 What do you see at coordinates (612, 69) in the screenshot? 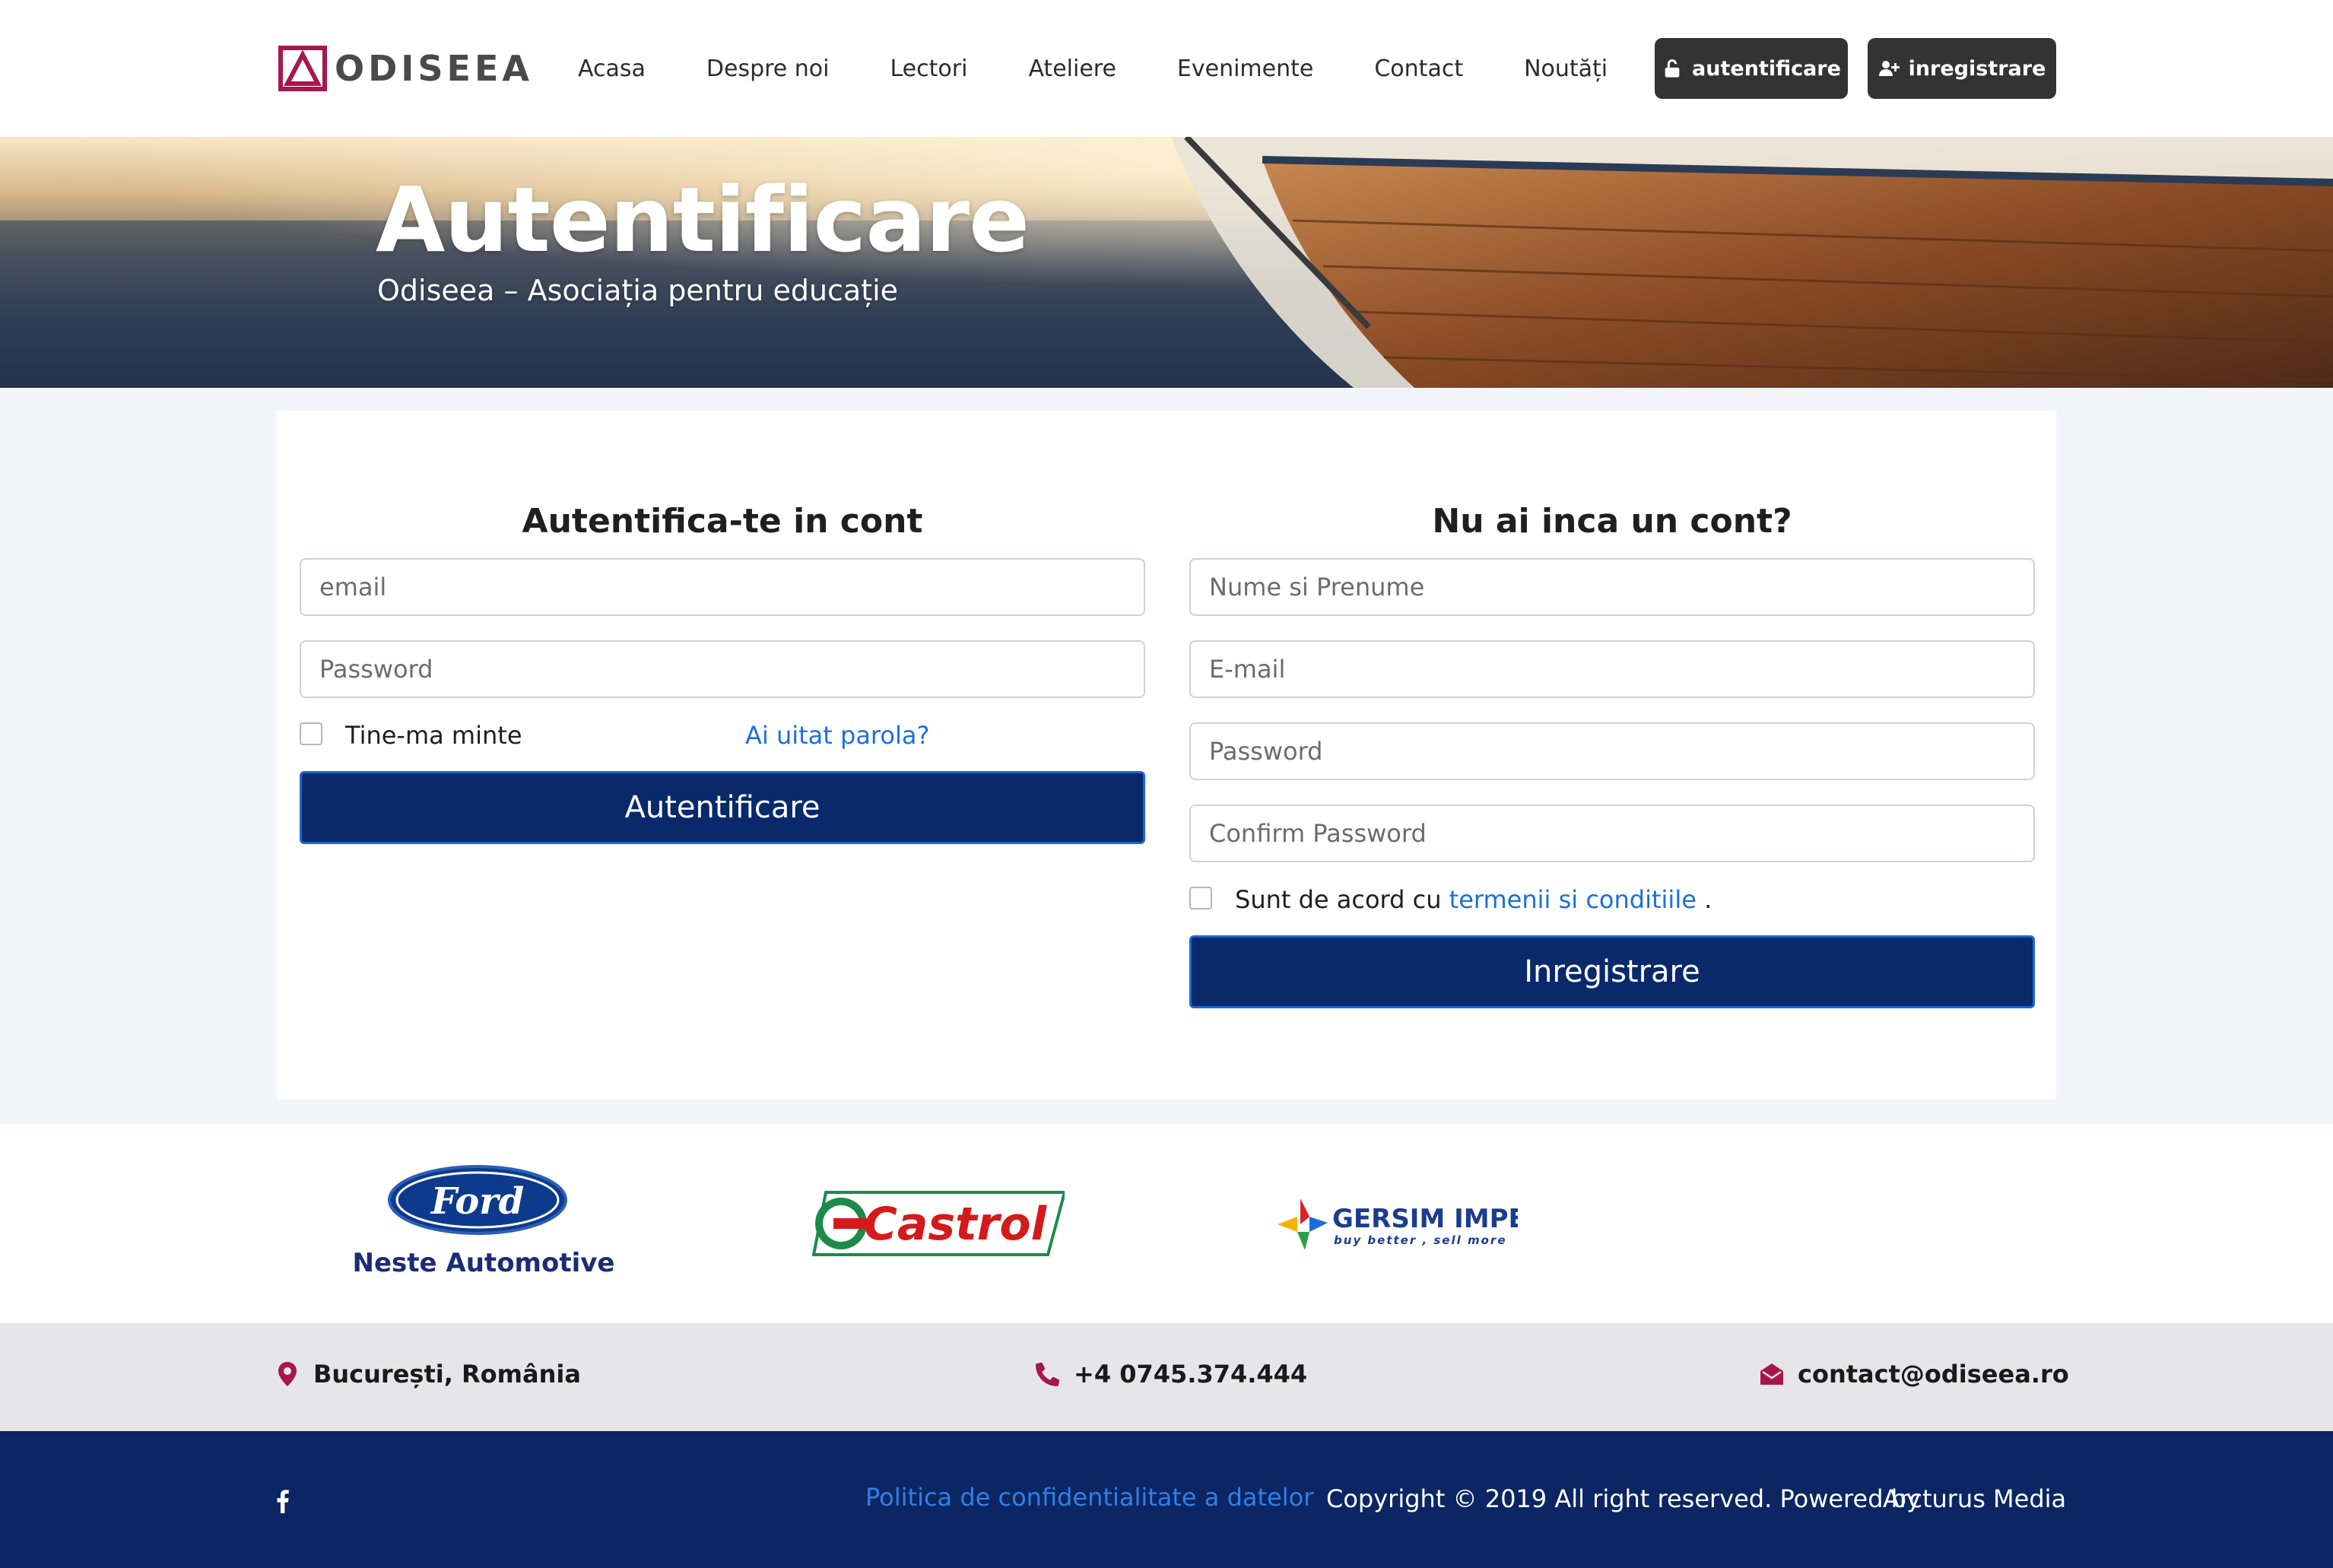
I see `nav-item-acasa: Acasa` at bounding box center [612, 69].